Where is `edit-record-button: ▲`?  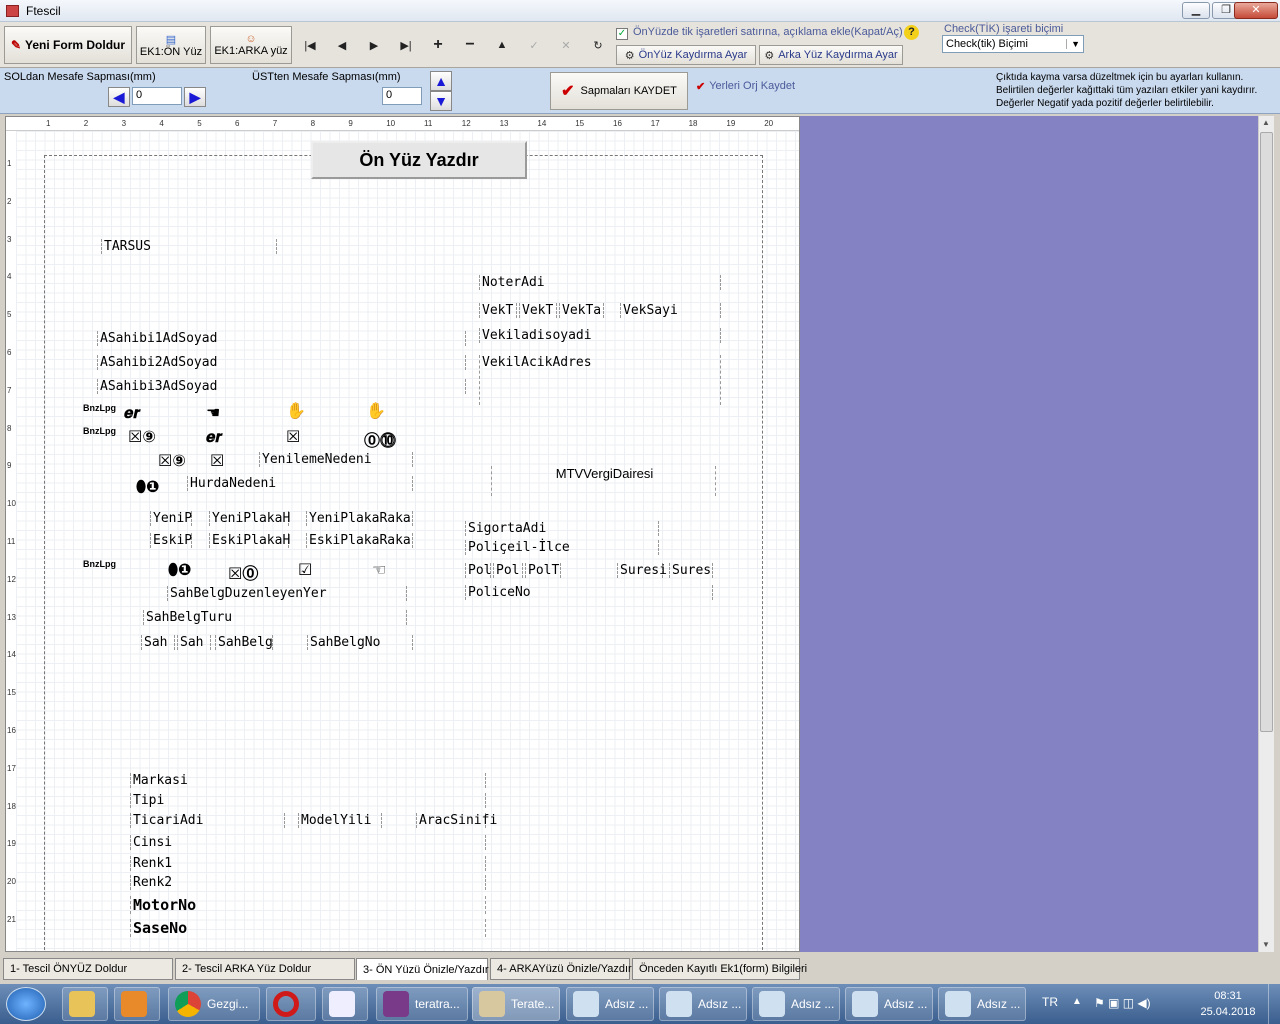
edit-record-button: ▲ is located at coordinates (502, 45).